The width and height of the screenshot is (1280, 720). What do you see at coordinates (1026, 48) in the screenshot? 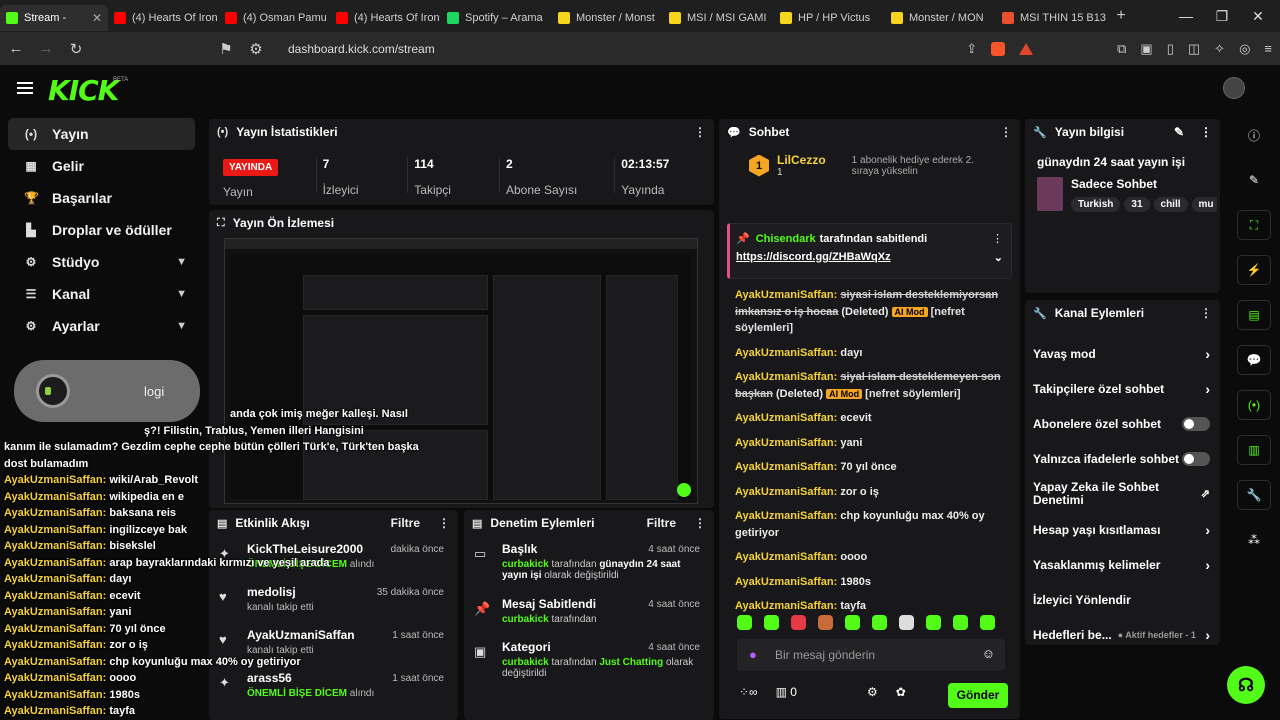
I see `rewards-icon` at bounding box center [1026, 48].